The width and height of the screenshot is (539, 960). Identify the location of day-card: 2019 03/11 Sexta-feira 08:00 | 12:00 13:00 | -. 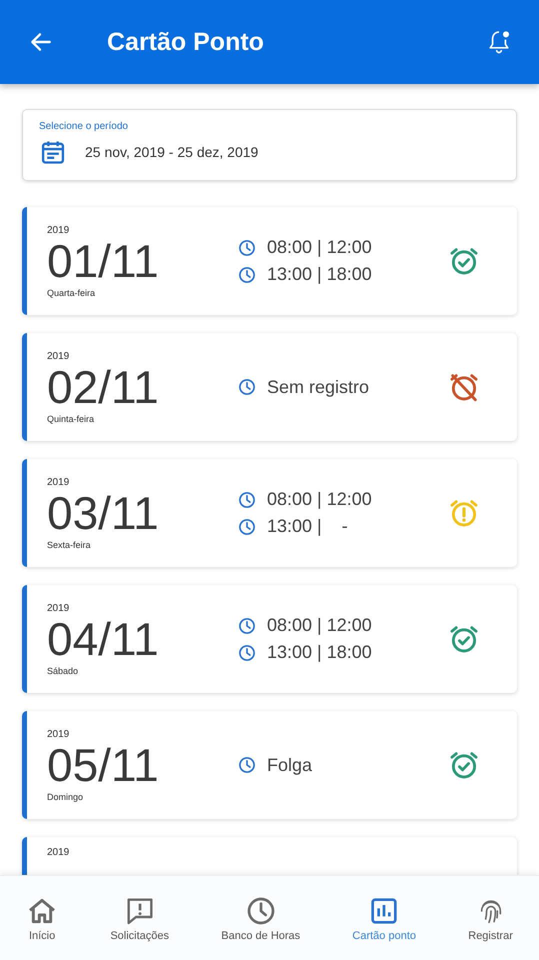
(269, 513).